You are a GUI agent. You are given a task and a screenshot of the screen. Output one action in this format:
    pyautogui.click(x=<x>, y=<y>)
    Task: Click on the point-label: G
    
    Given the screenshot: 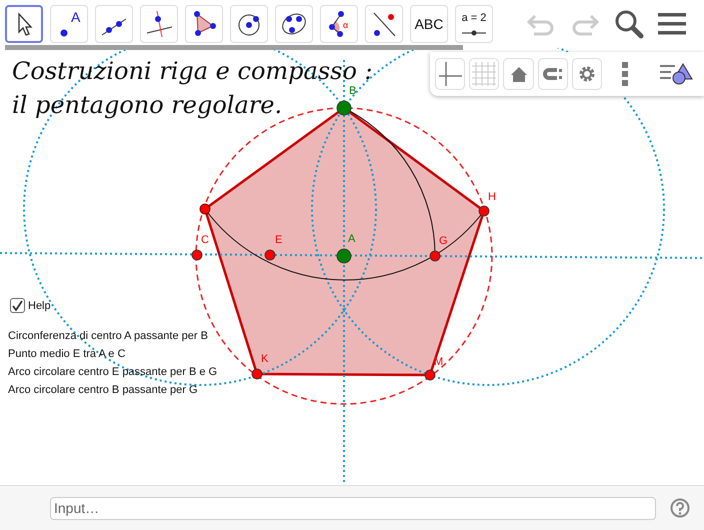 What is the action you would take?
    pyautogui.click(x=443, y=241)
    